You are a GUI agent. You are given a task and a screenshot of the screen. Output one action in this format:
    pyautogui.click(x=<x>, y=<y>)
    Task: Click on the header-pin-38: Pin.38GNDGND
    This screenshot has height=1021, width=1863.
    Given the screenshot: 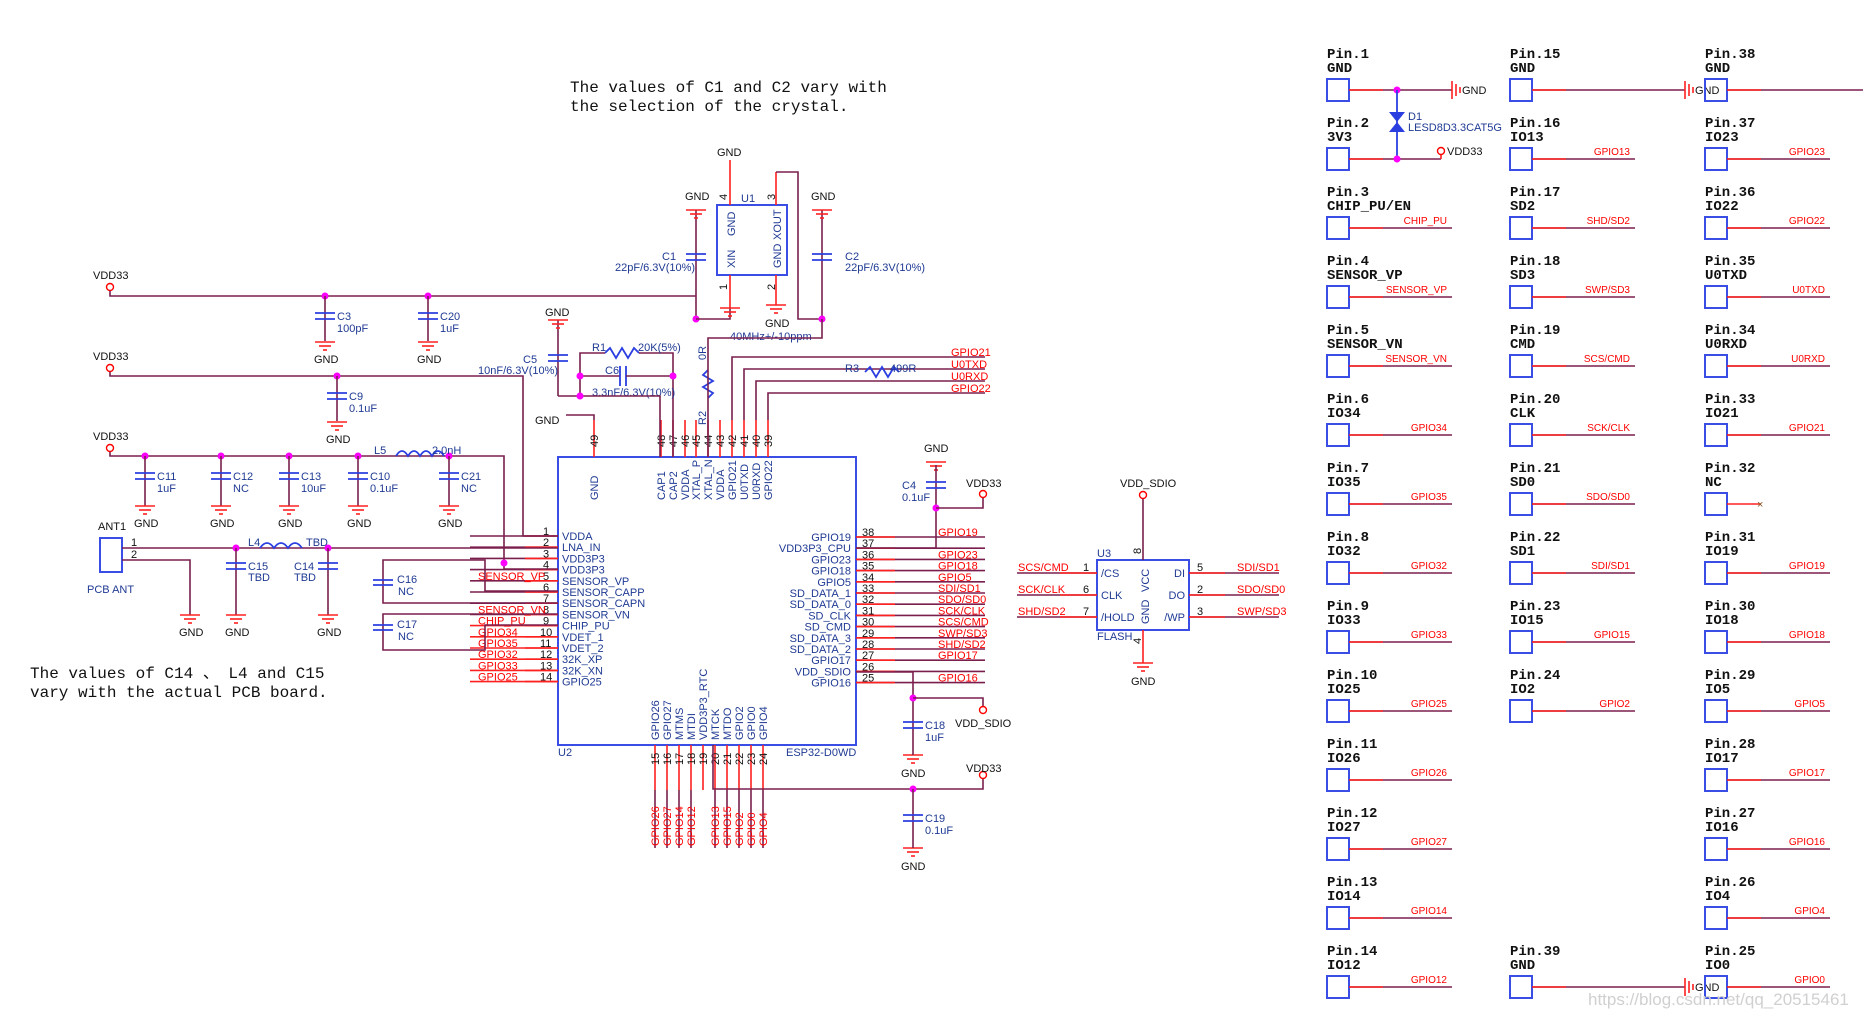 What is the action you would take?
    pyautogui.click(x=1783, y=74)
    